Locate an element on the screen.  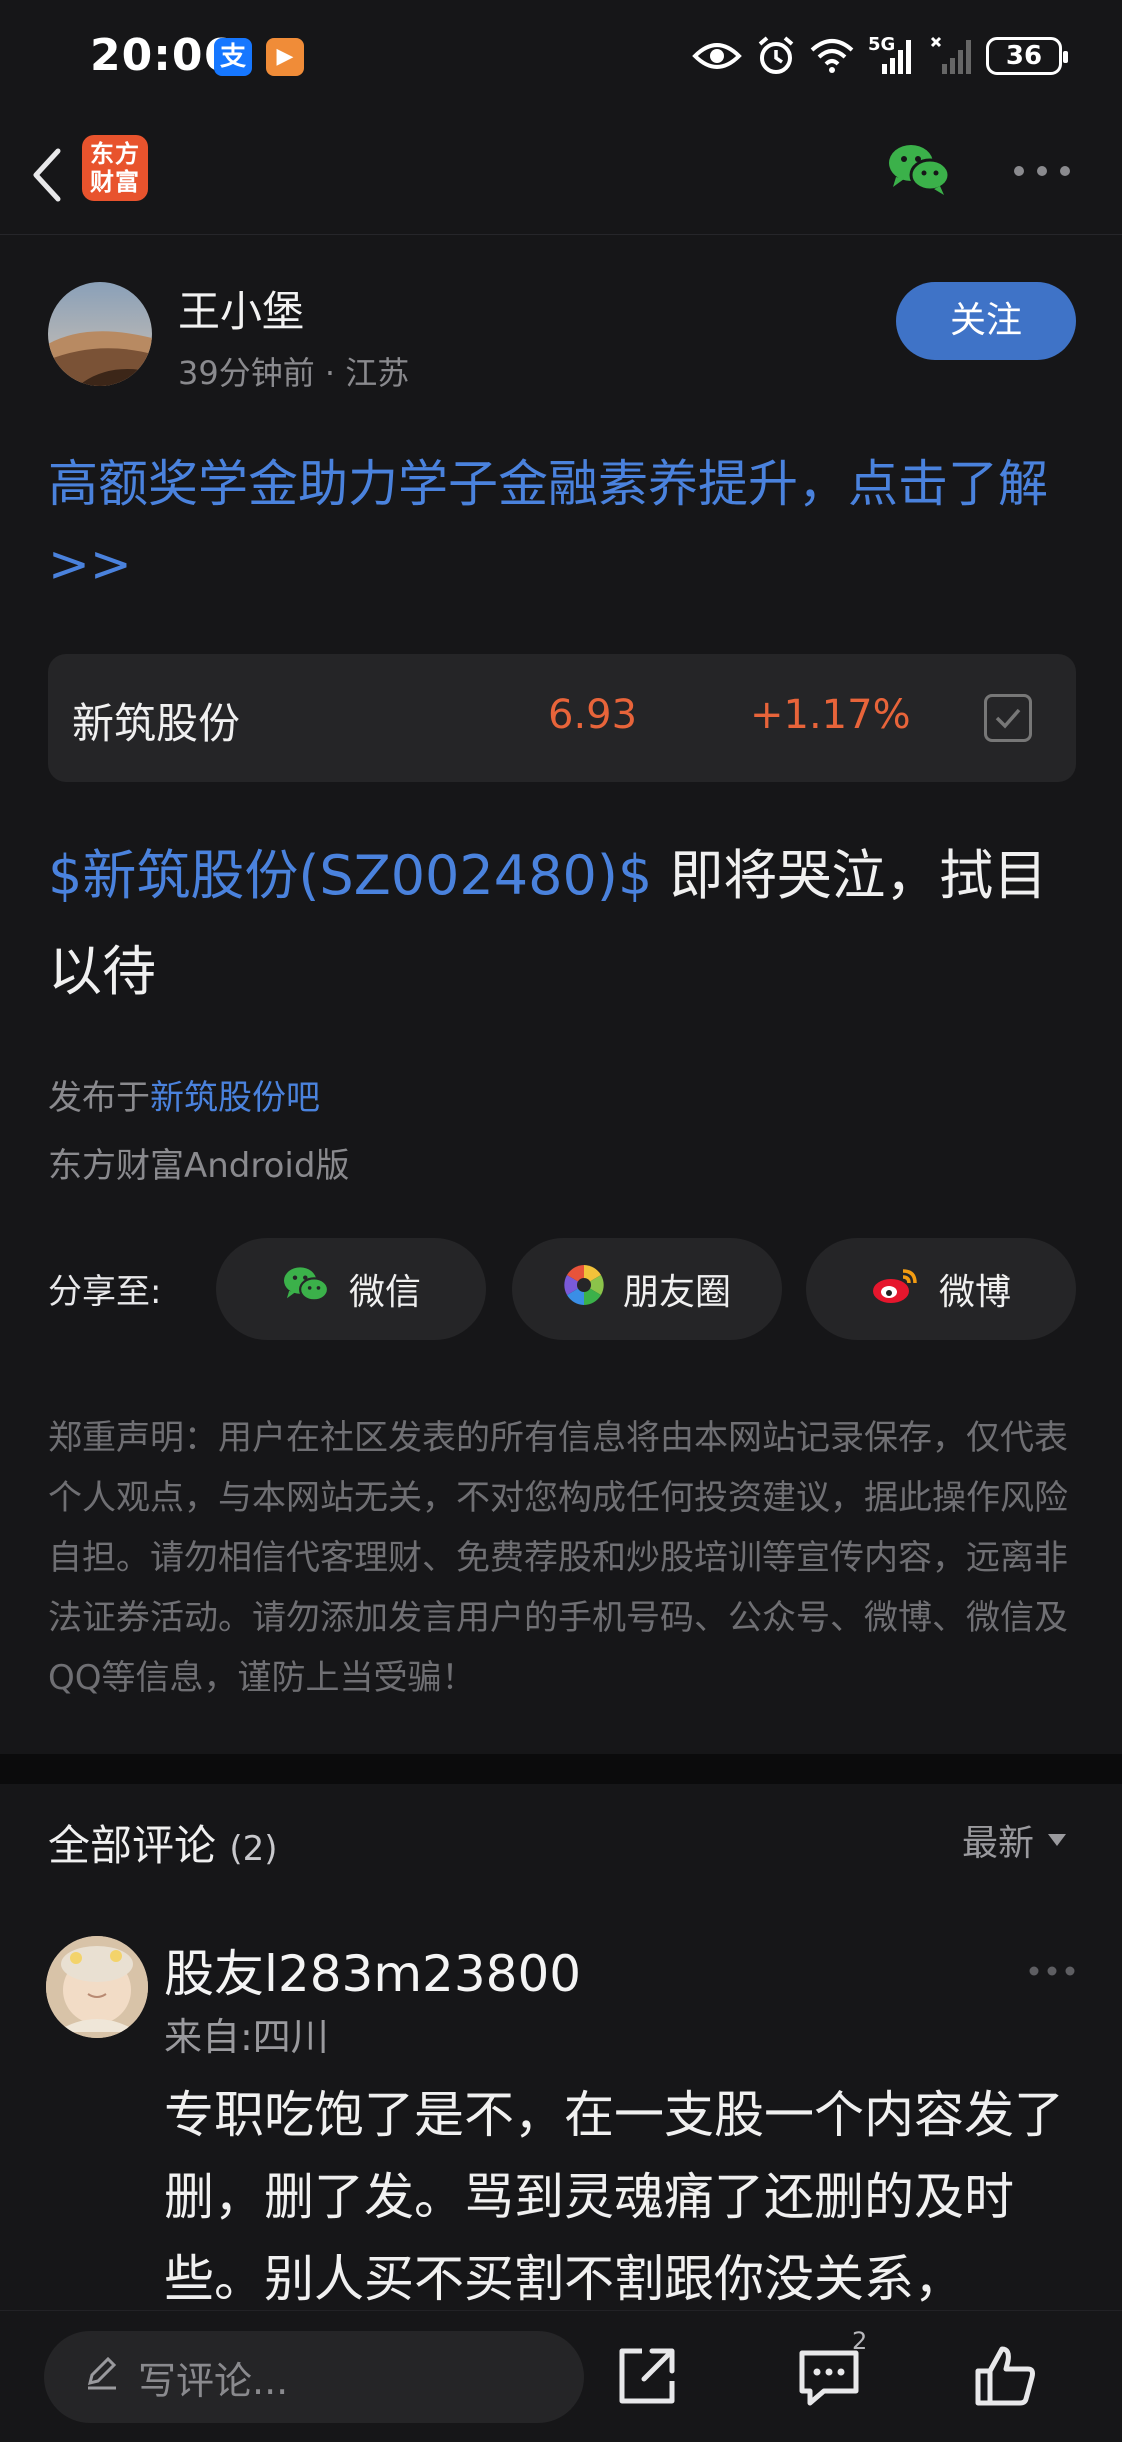
play-app-icon: ▶ is located at coordinates (285, 57).